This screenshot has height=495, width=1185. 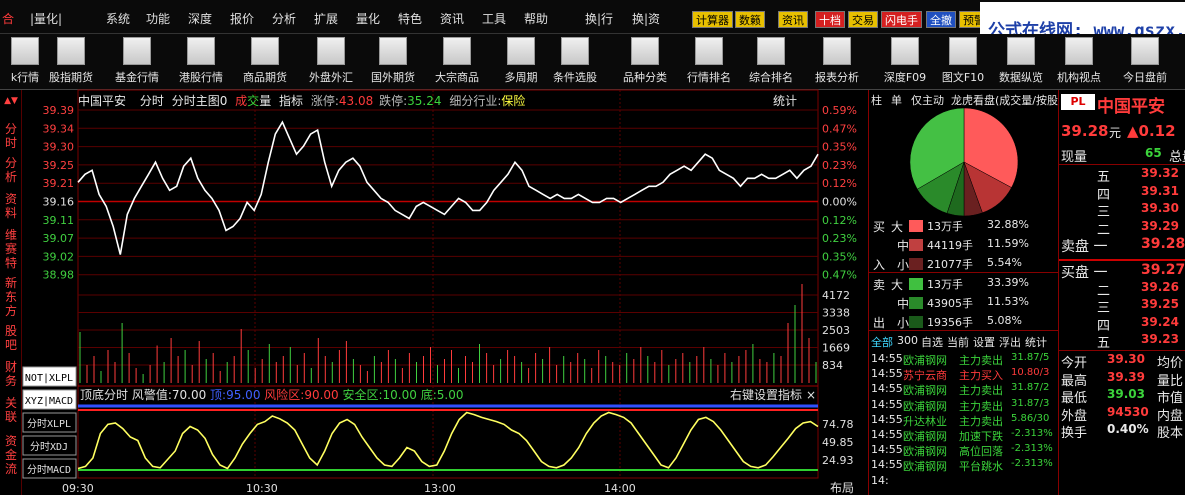 What do you see at coordinates (1145, 77) in the screenshot?
I see `toolbar-tool-label: 今日盘前` at bounding box center [1145, 77].